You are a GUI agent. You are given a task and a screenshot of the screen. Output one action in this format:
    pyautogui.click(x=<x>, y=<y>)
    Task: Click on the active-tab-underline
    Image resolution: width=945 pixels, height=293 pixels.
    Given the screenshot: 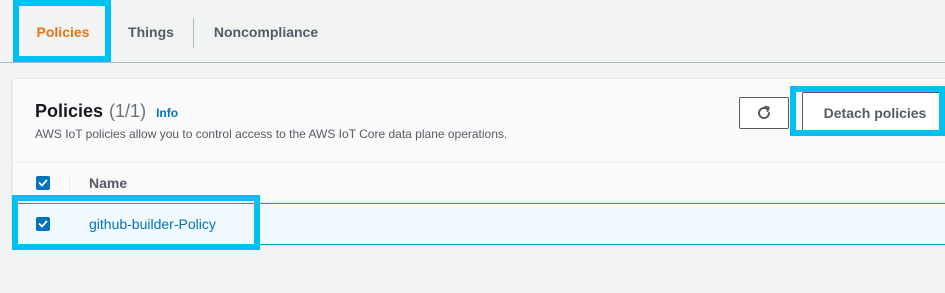 What is the action you would take?
    pyautogui.click(x=63, y=59)
    